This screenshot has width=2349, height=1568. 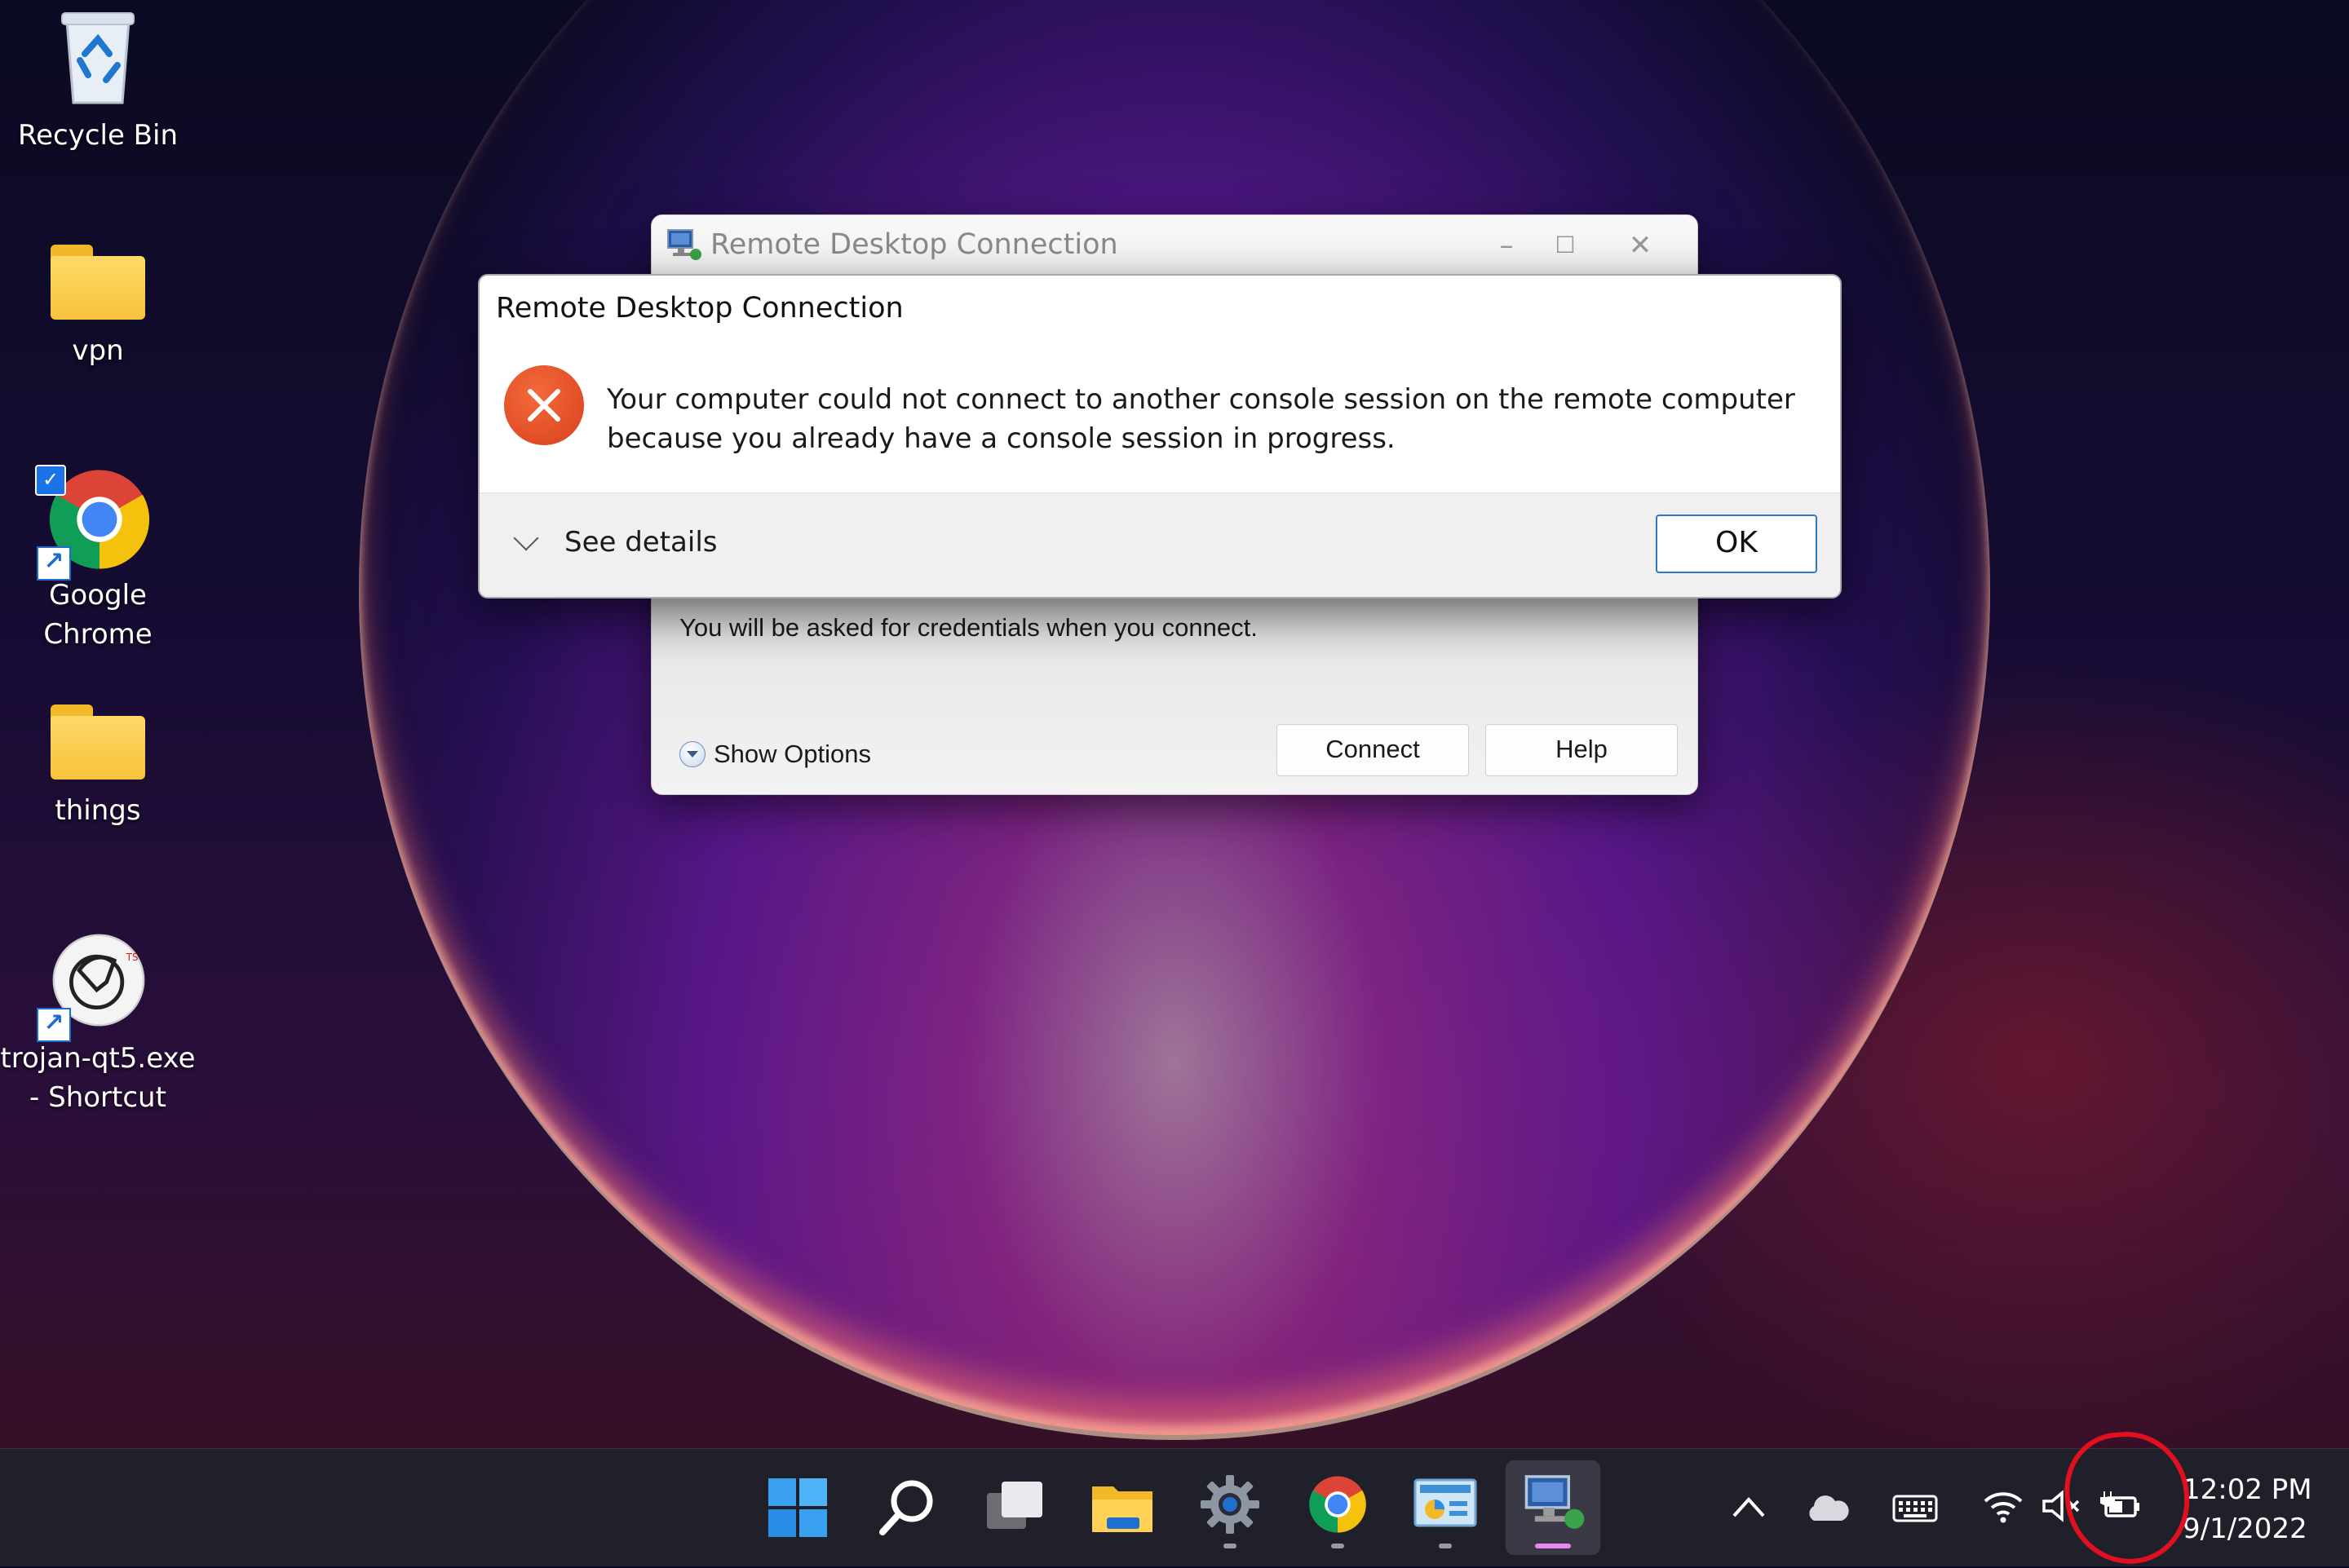 What do you see at coordinates (1553, 1546) in the screenshot?
I see `active-indicator` at bounding box center [1553, 1546].